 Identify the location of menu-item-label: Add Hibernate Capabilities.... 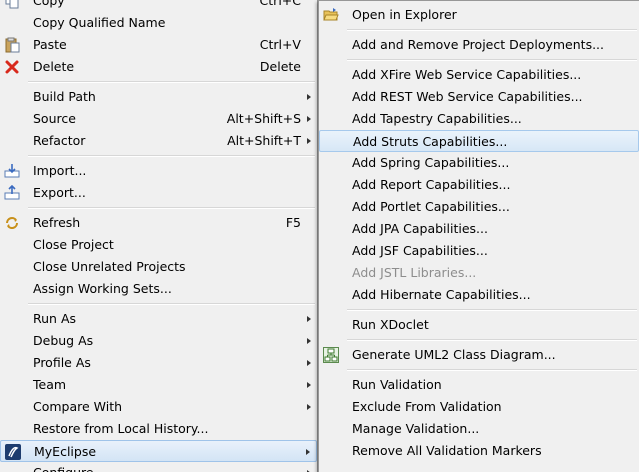
(441, 294).